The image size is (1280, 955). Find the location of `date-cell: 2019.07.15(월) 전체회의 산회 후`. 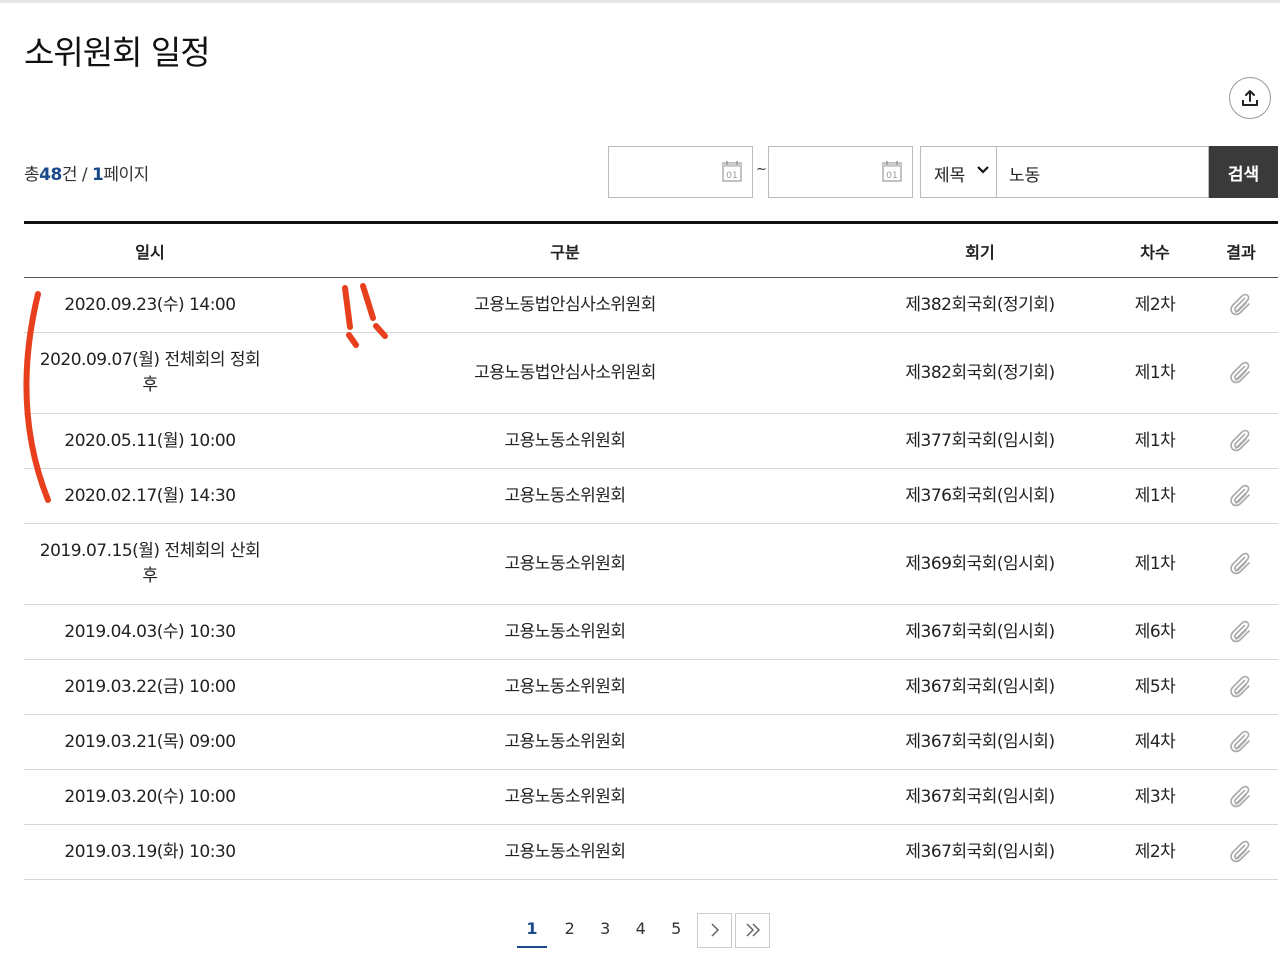

date-cell: 2019.07.15(월) 전체회의 산회 후 is located at coordinates (150, 564).